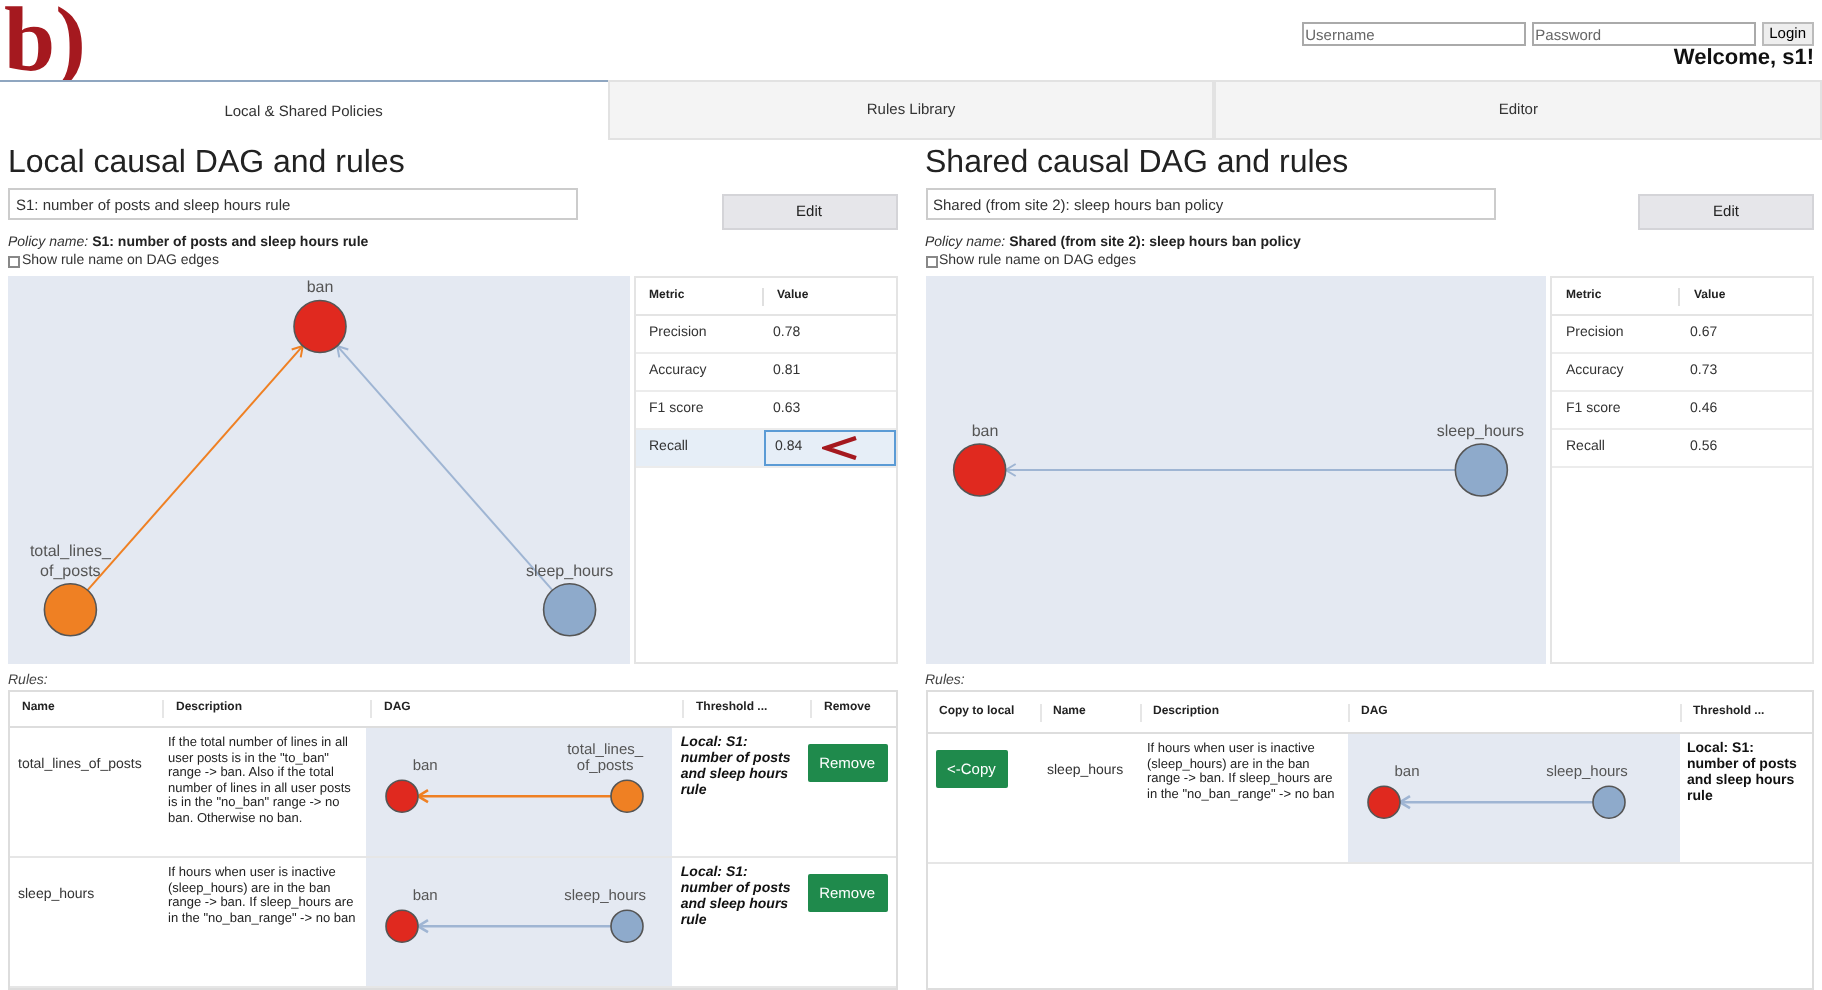 This screenshot has width=1822, height=990. I want to click on panel-title: Shared causal DAG and rules, so click(1138, 164).